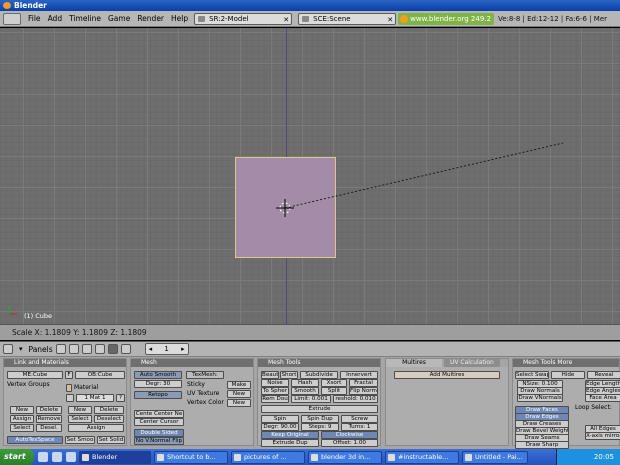 Image resolution: width=620 pixels, height=465 pixels. Describe the element at coordinates (55, 18) in the screenshot. I see `menu-add: Add` at that location.